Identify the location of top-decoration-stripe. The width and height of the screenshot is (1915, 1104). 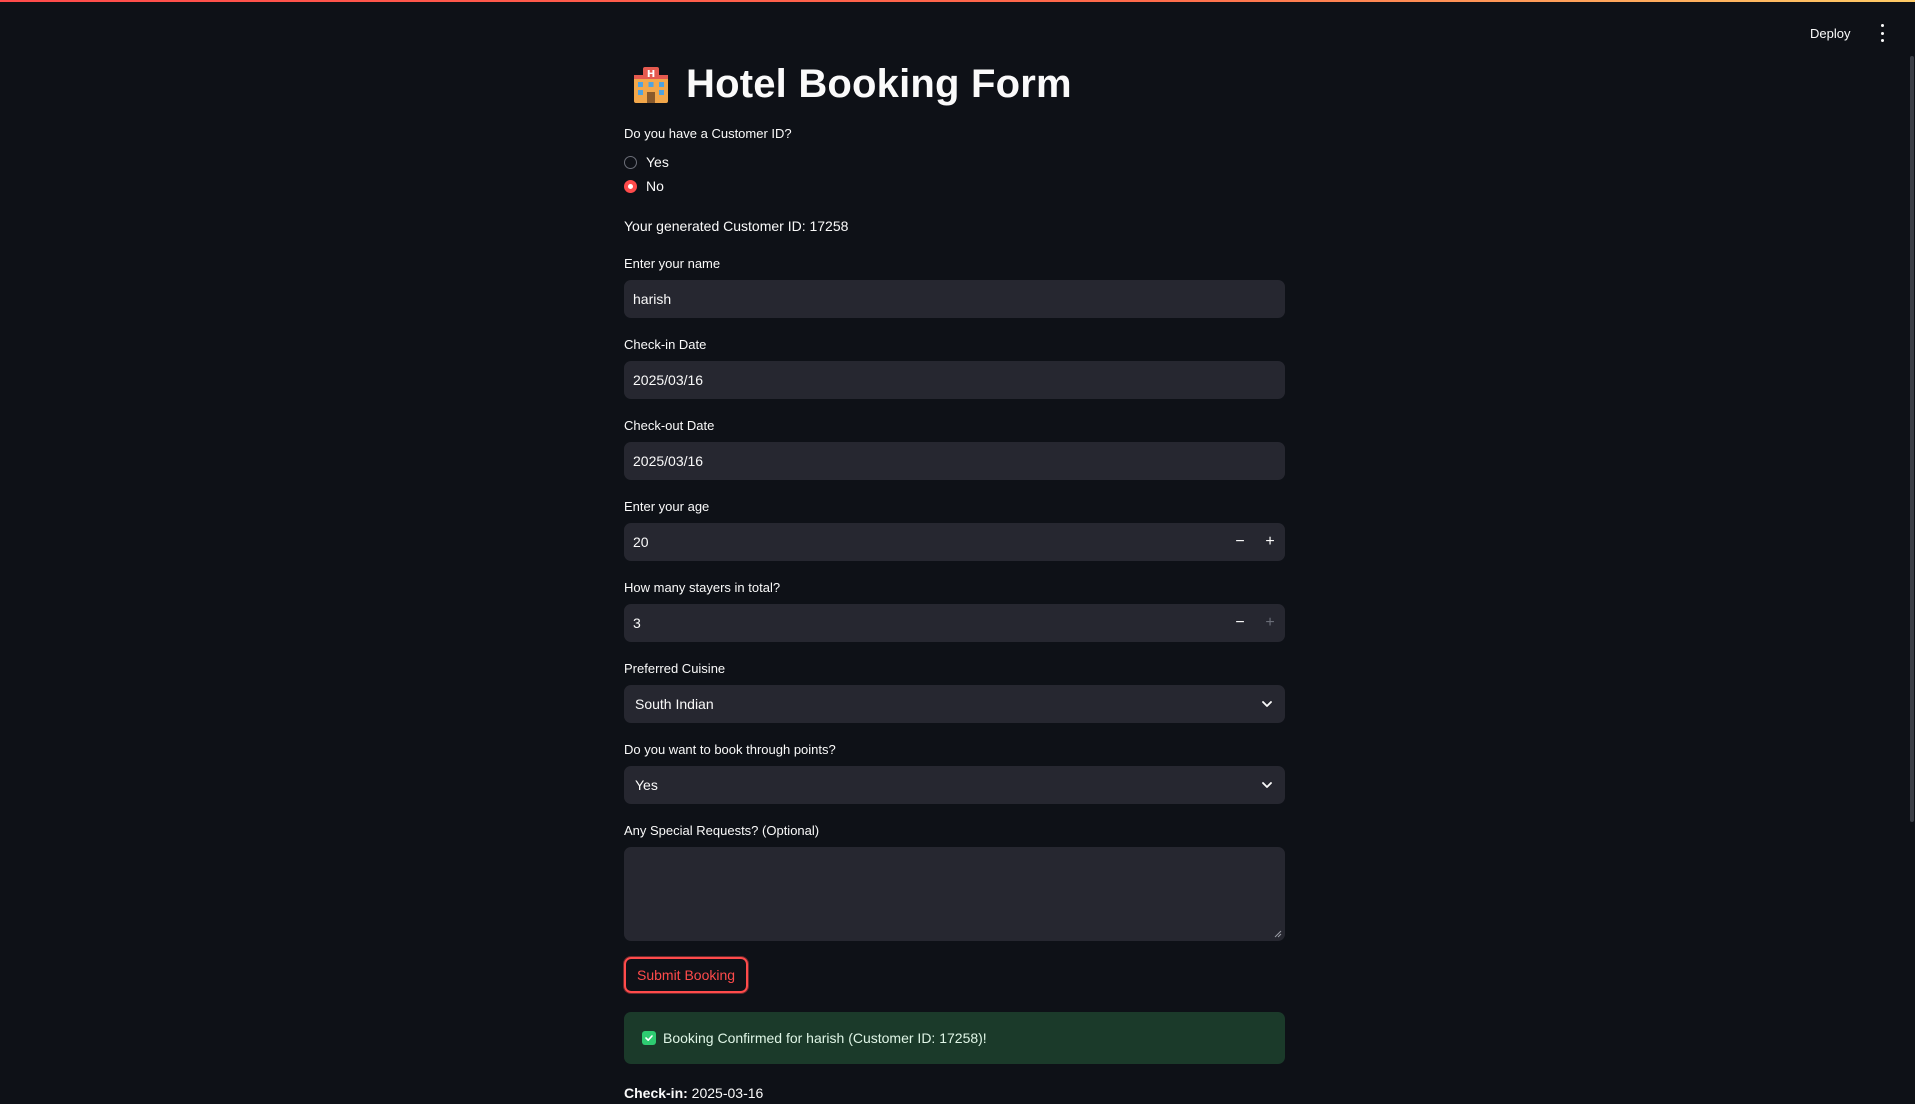
(957, 1).